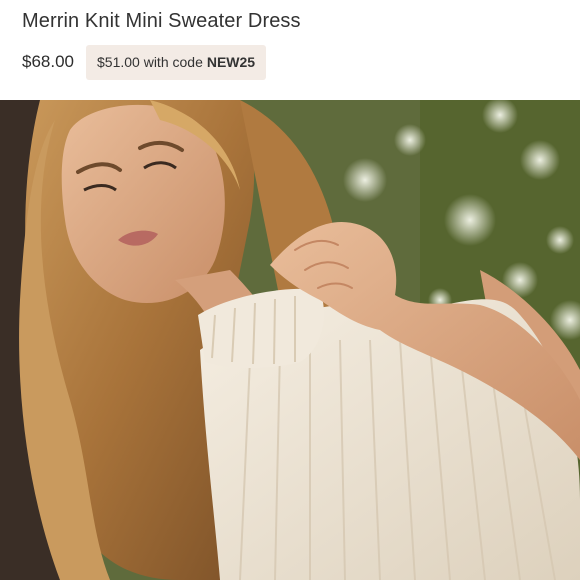  I want to click on promo-code: NEW25, so click(231, 62).